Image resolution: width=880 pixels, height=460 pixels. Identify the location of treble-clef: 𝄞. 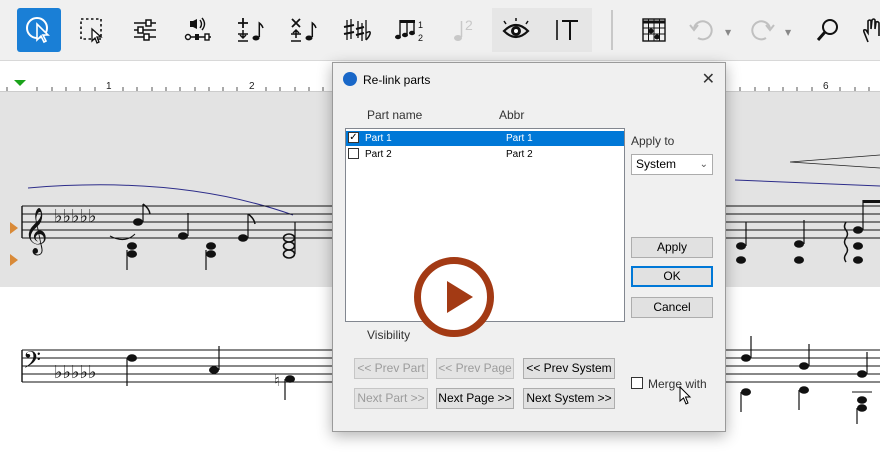
(36, 232).